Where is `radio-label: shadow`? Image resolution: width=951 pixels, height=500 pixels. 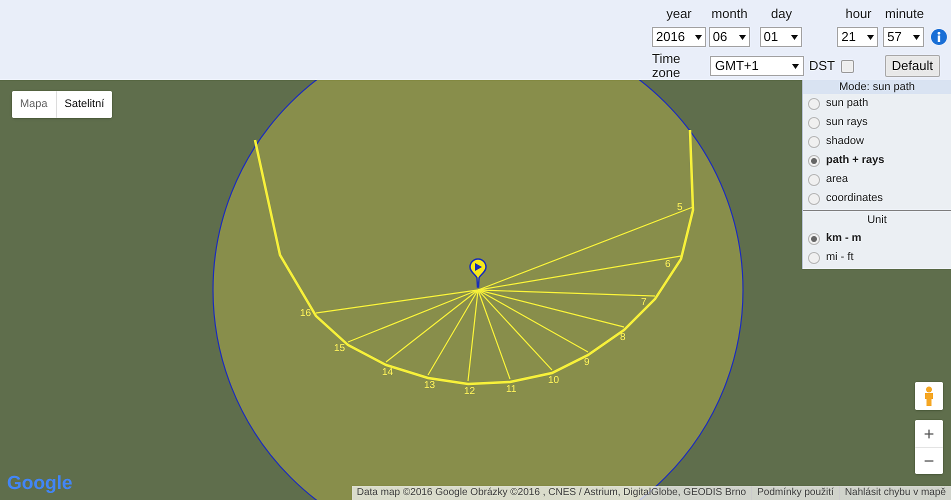 radio-label: shadow is located at coordinates (845, 142).